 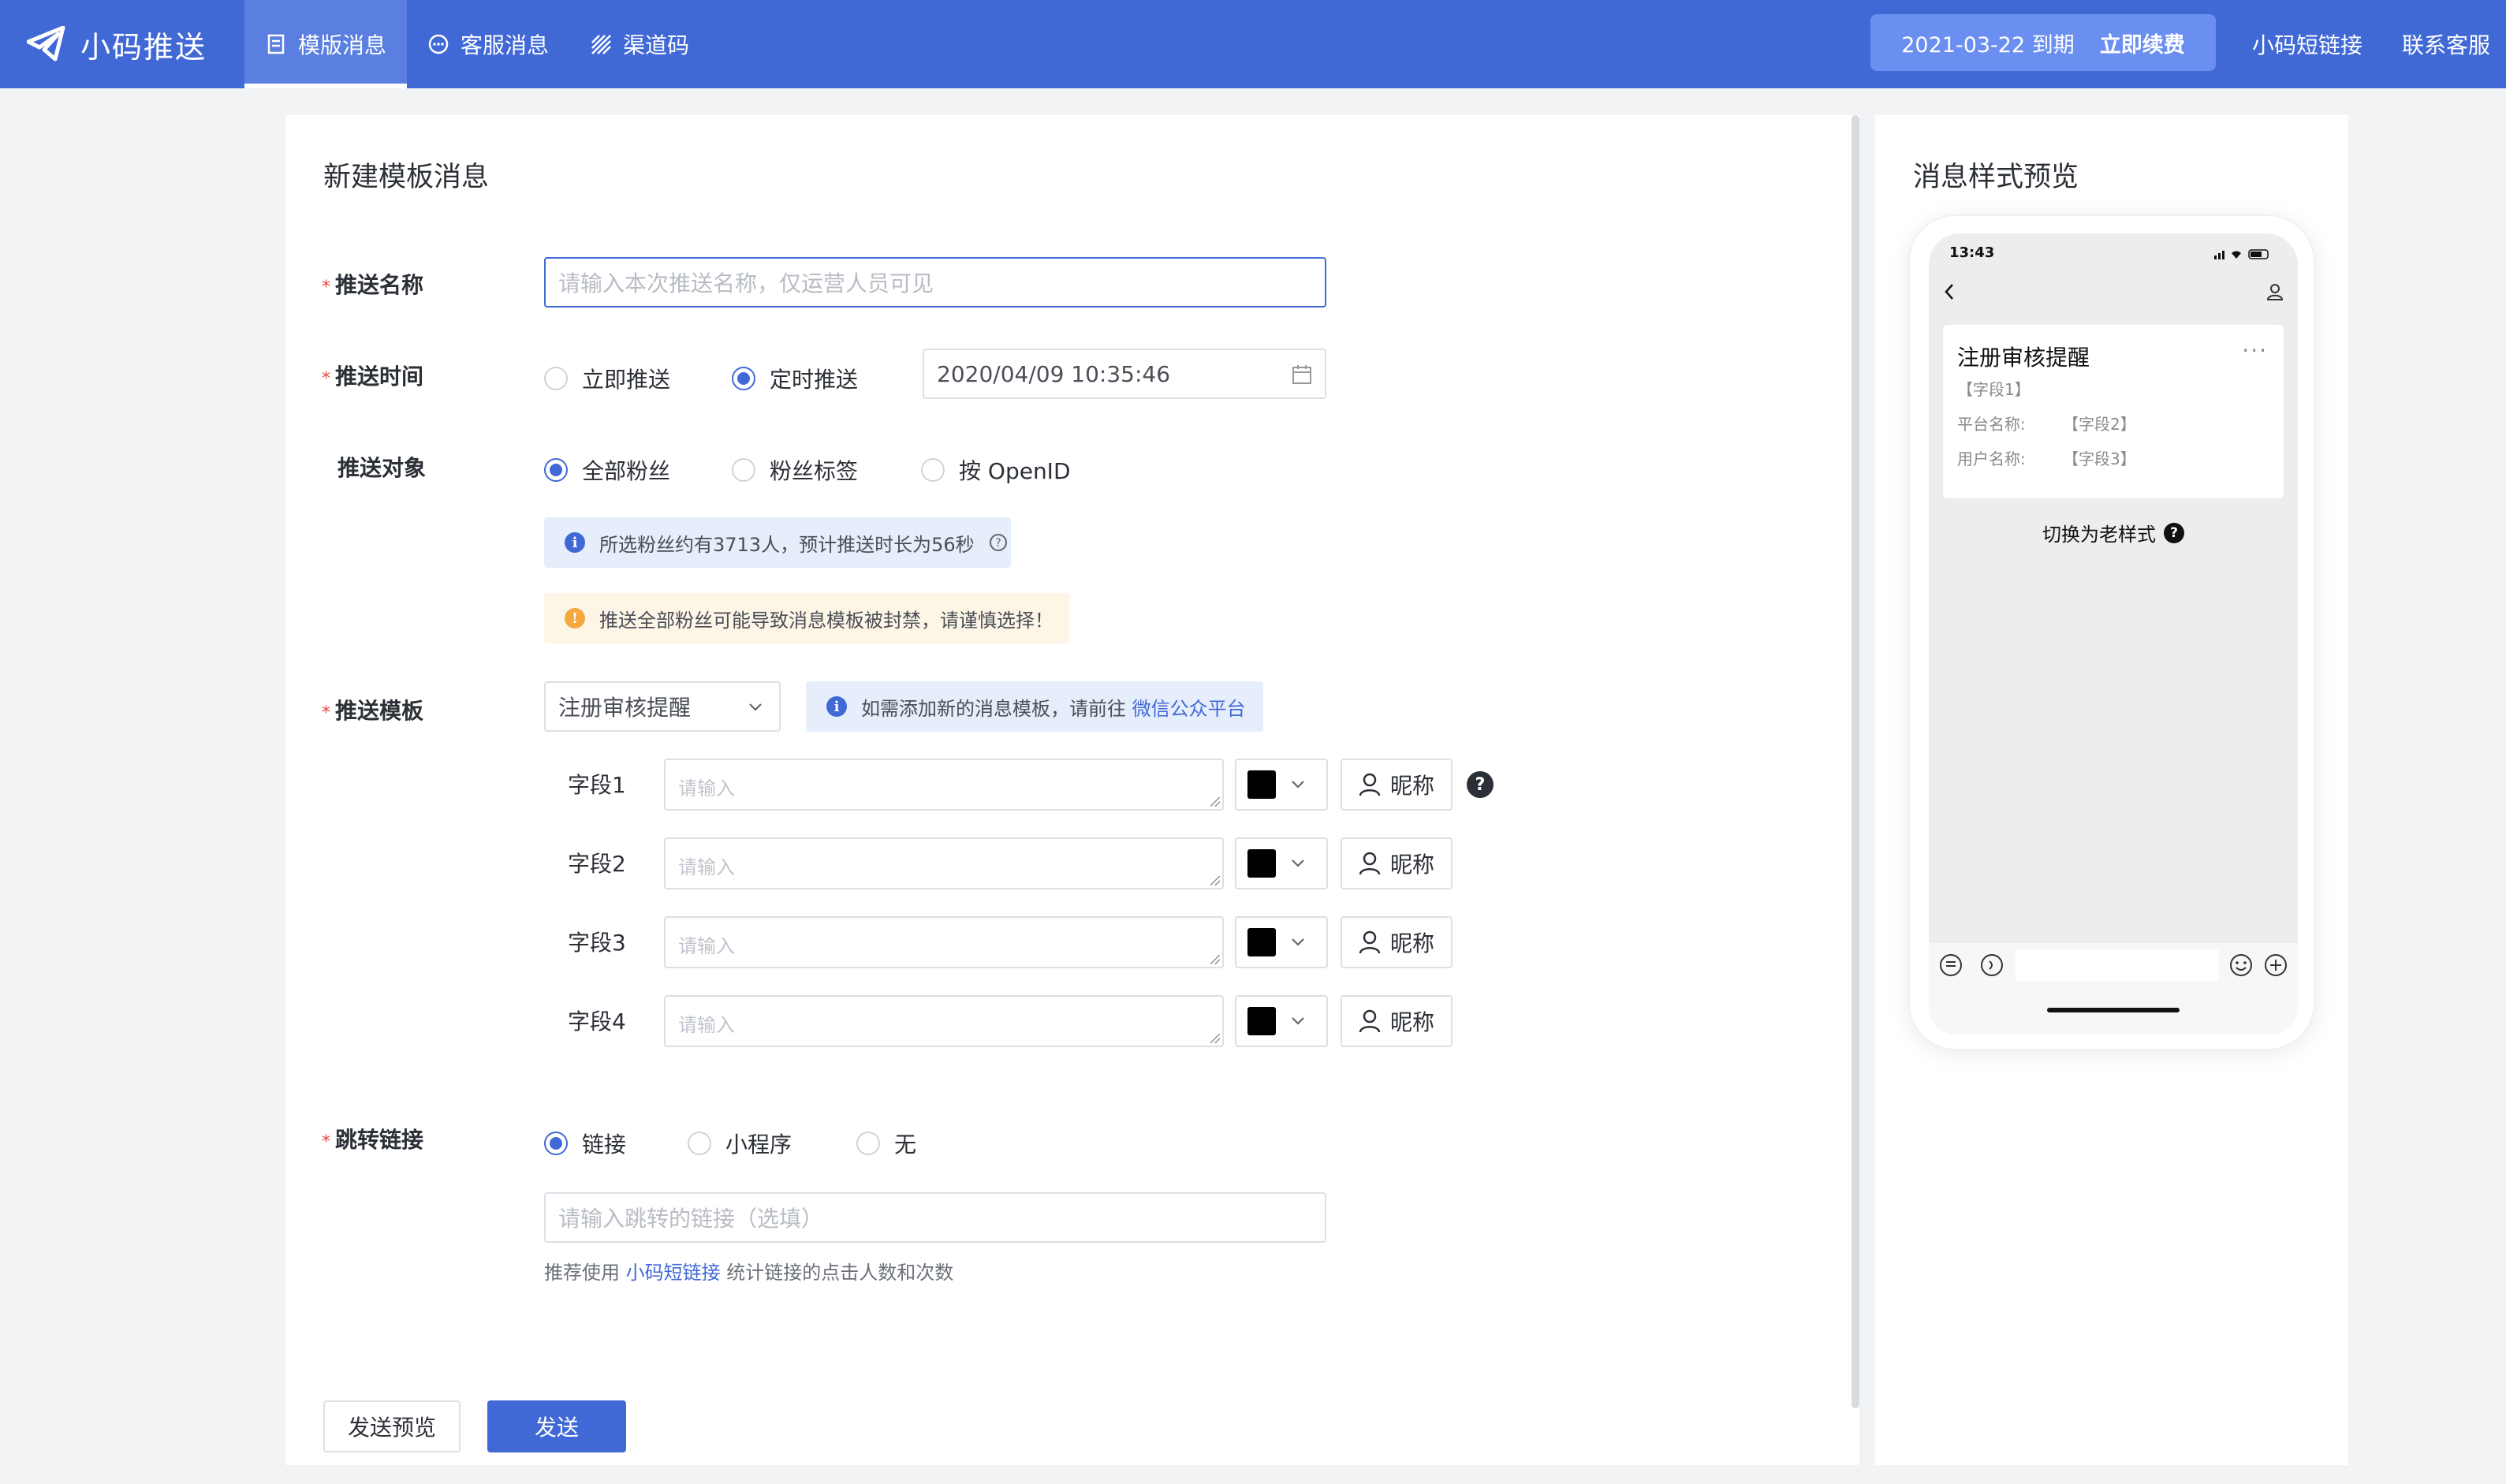 What do you see at coordinates (601, 44) in the screenshot?
I see `qrcode-icon` at bounding box center [601, 44].